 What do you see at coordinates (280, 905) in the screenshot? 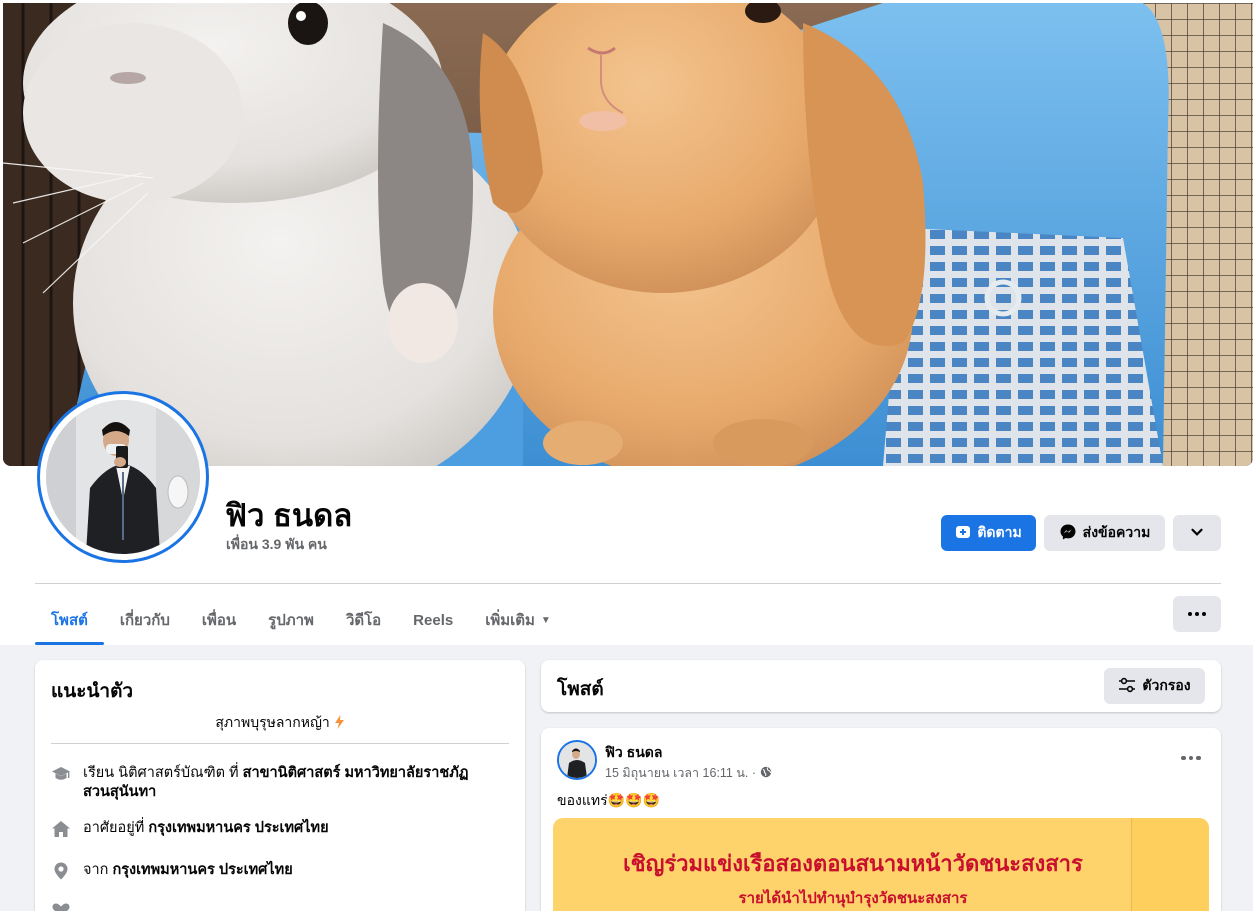
I see `relationship-row` at bounding box center [280, 905].